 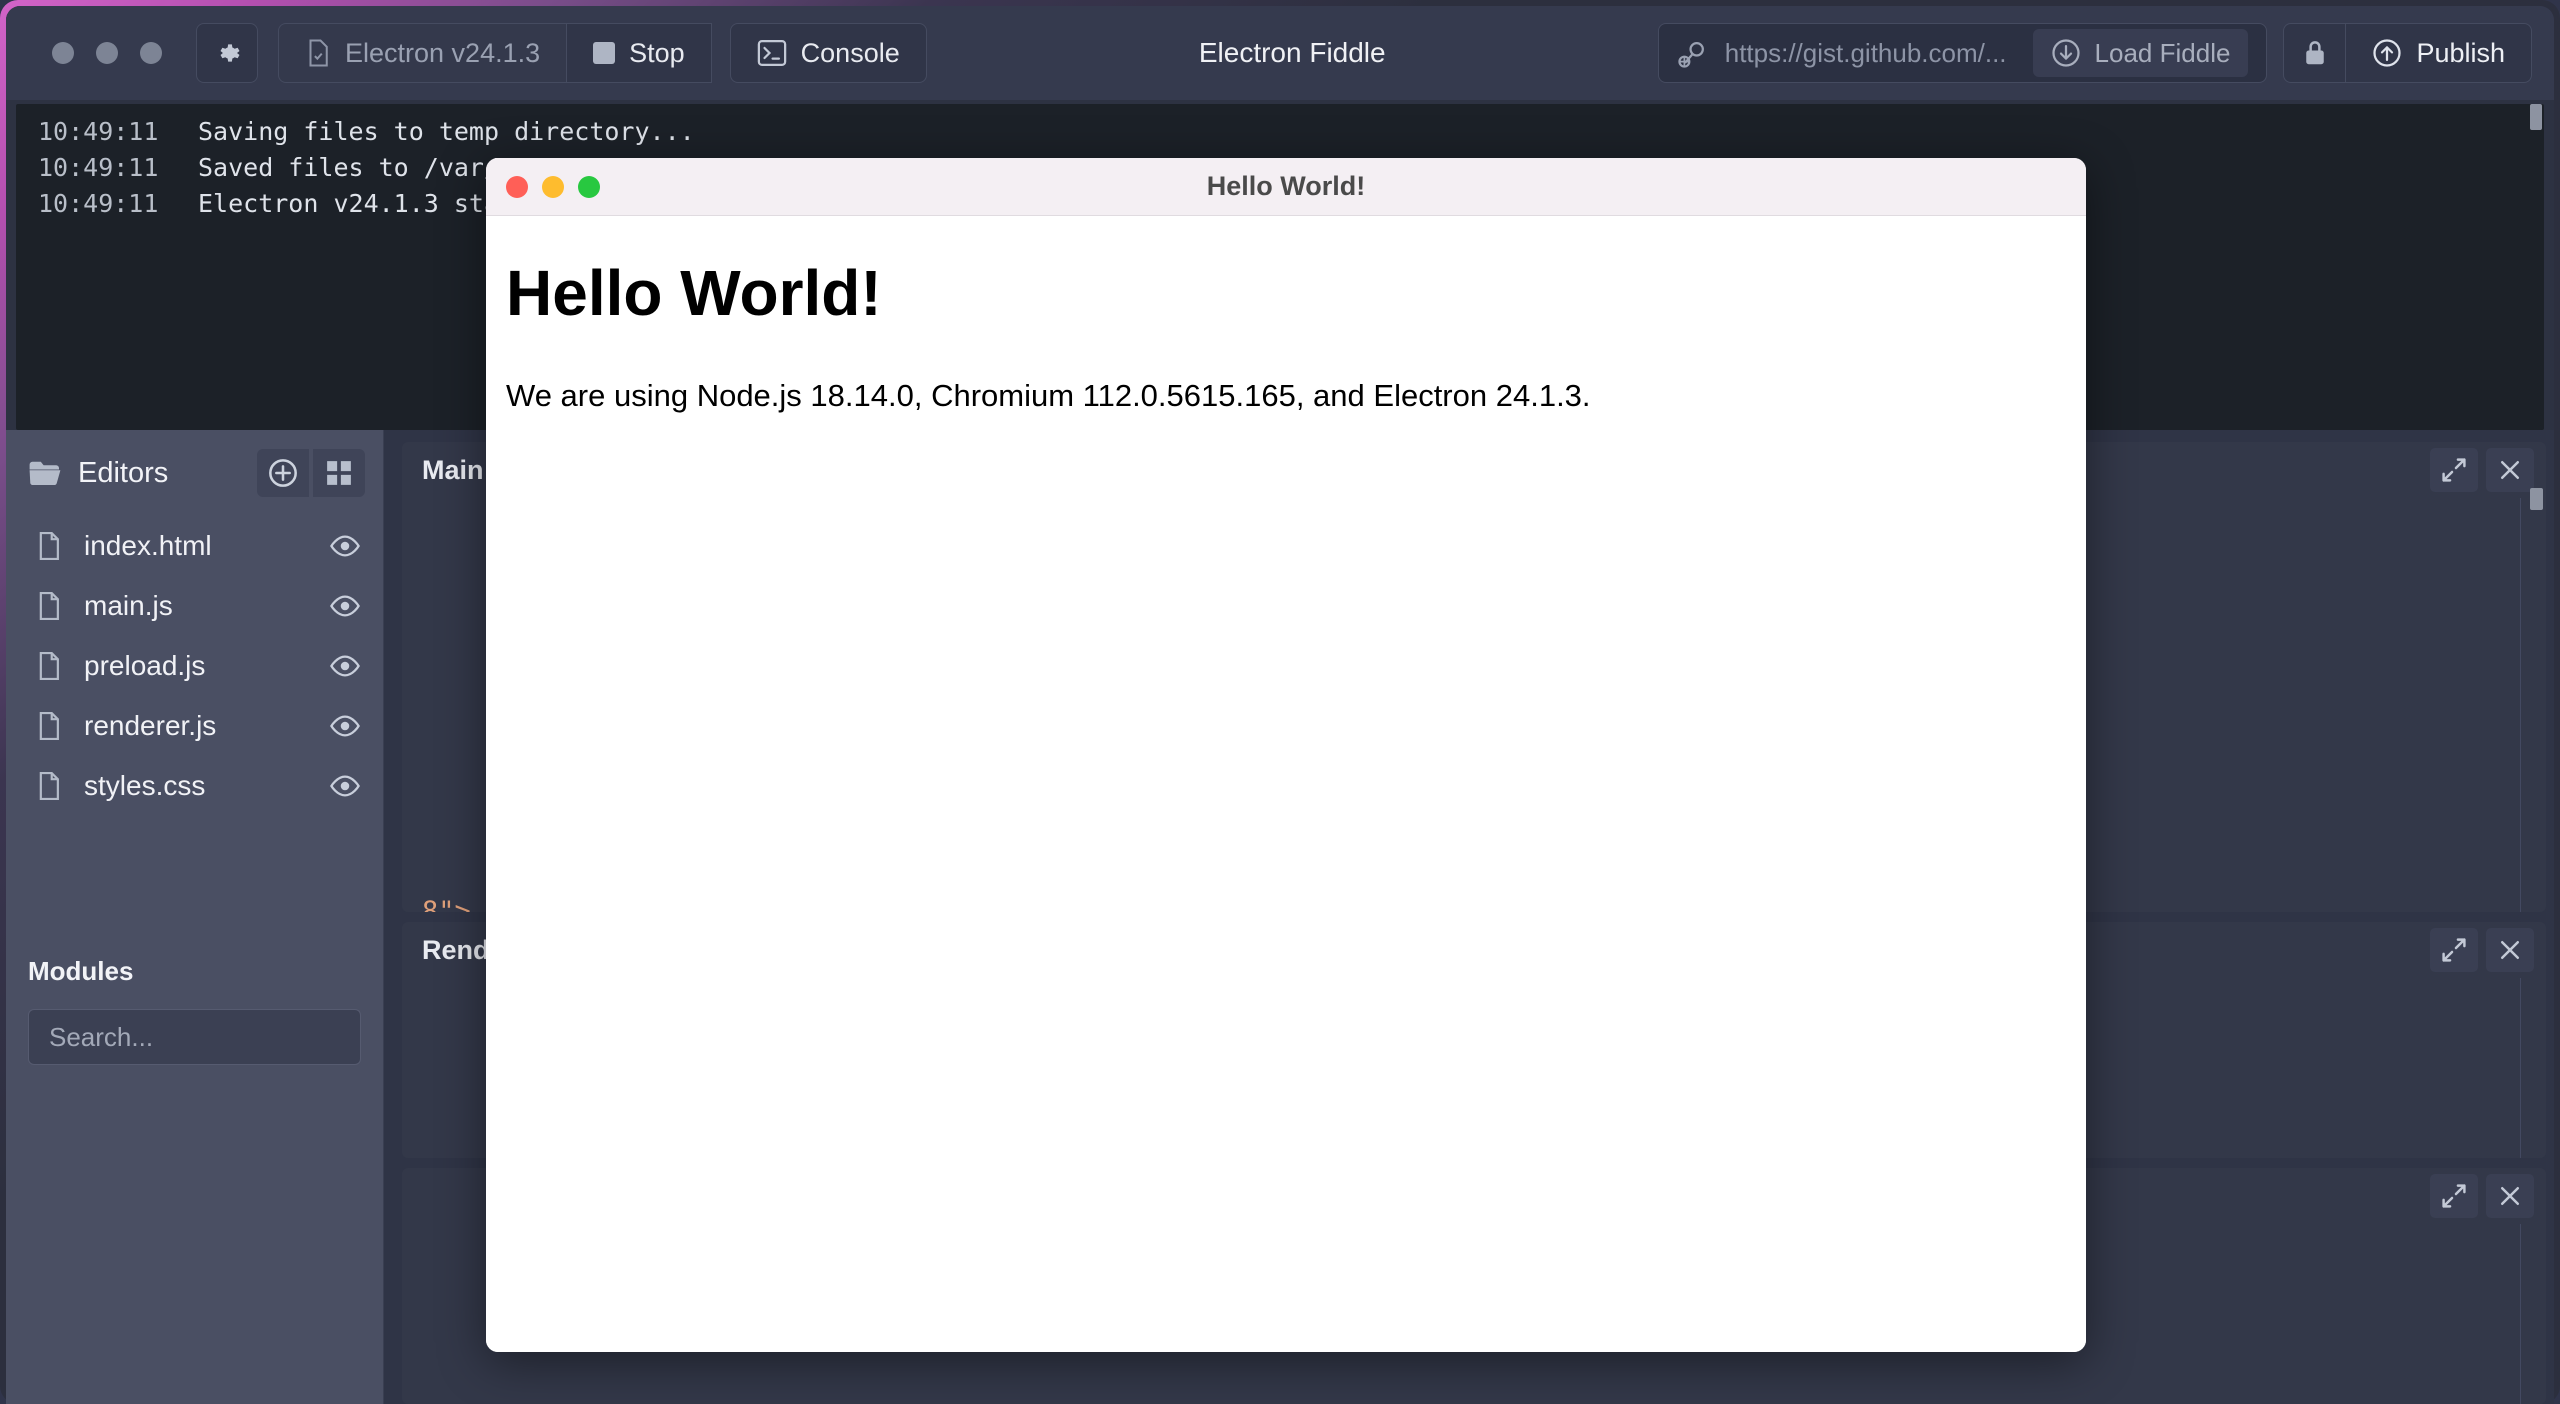 I want to click on list-item: renderer.js, so click(x=194, y=726).